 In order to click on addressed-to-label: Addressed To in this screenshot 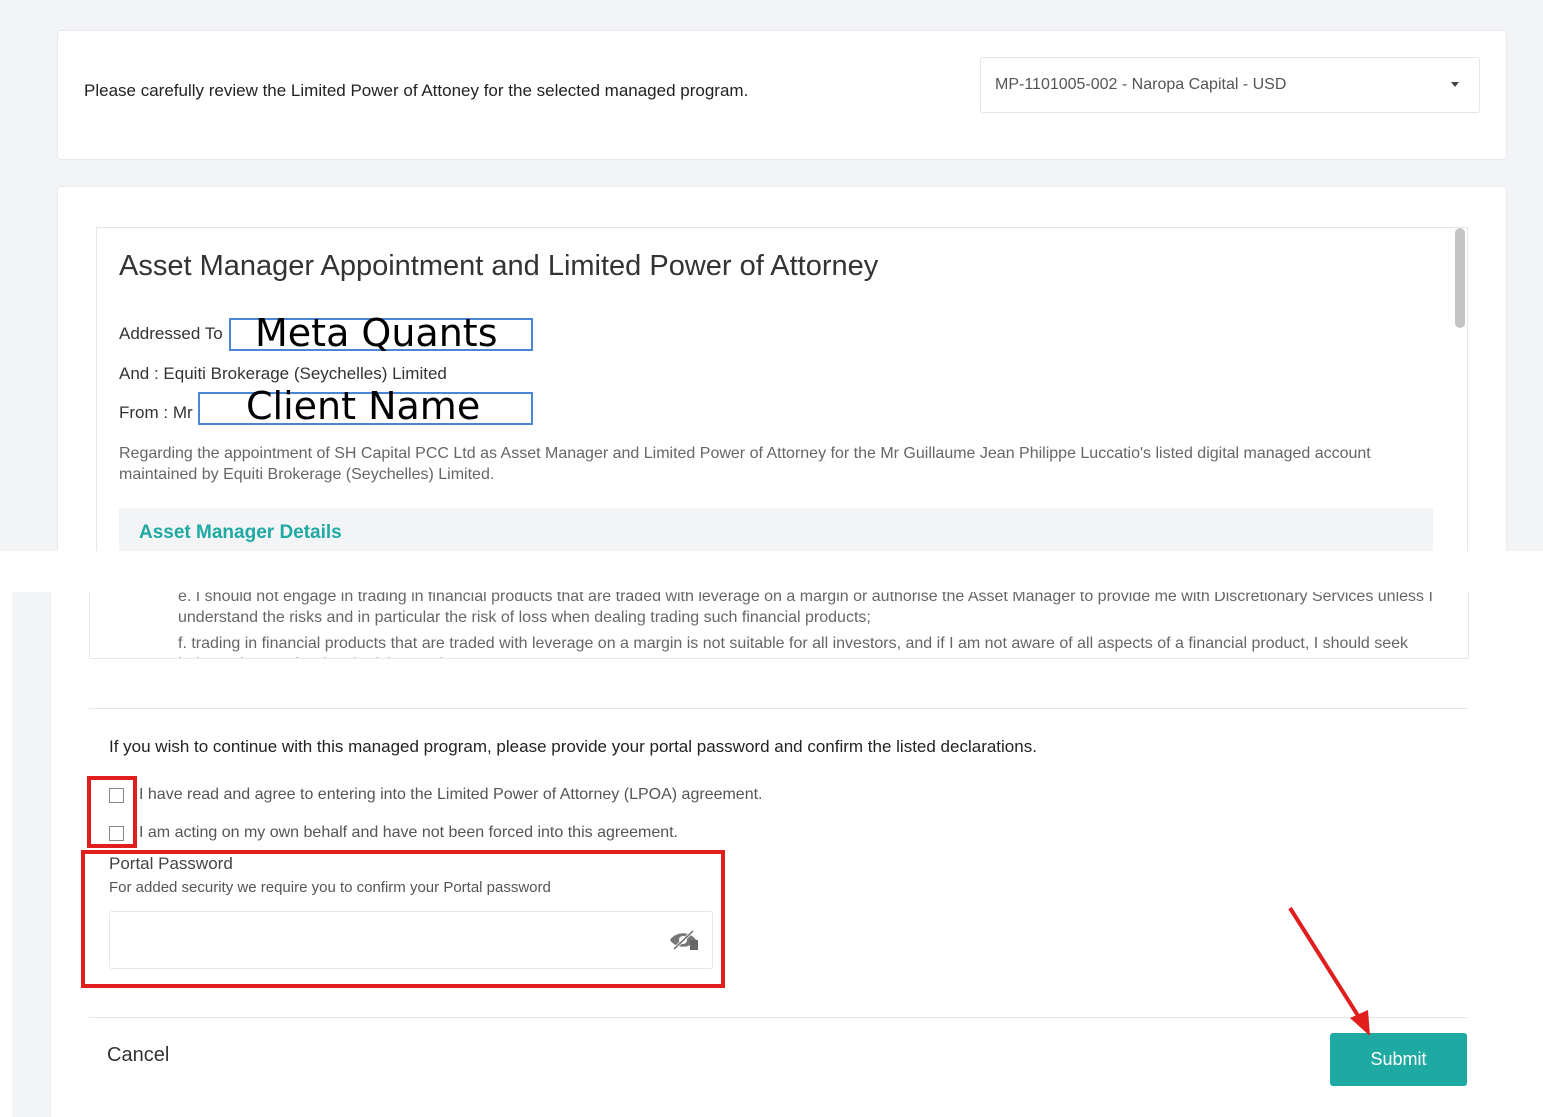, I will do `click(171, 333)`.